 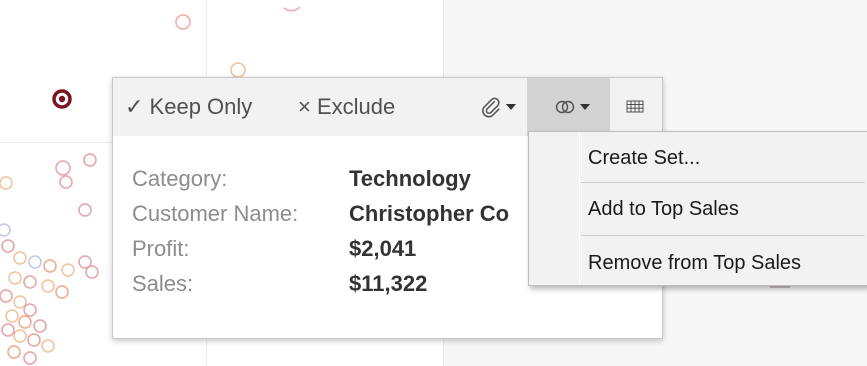 I want to click on field-label: Profit:, so click(x=161, y=248).